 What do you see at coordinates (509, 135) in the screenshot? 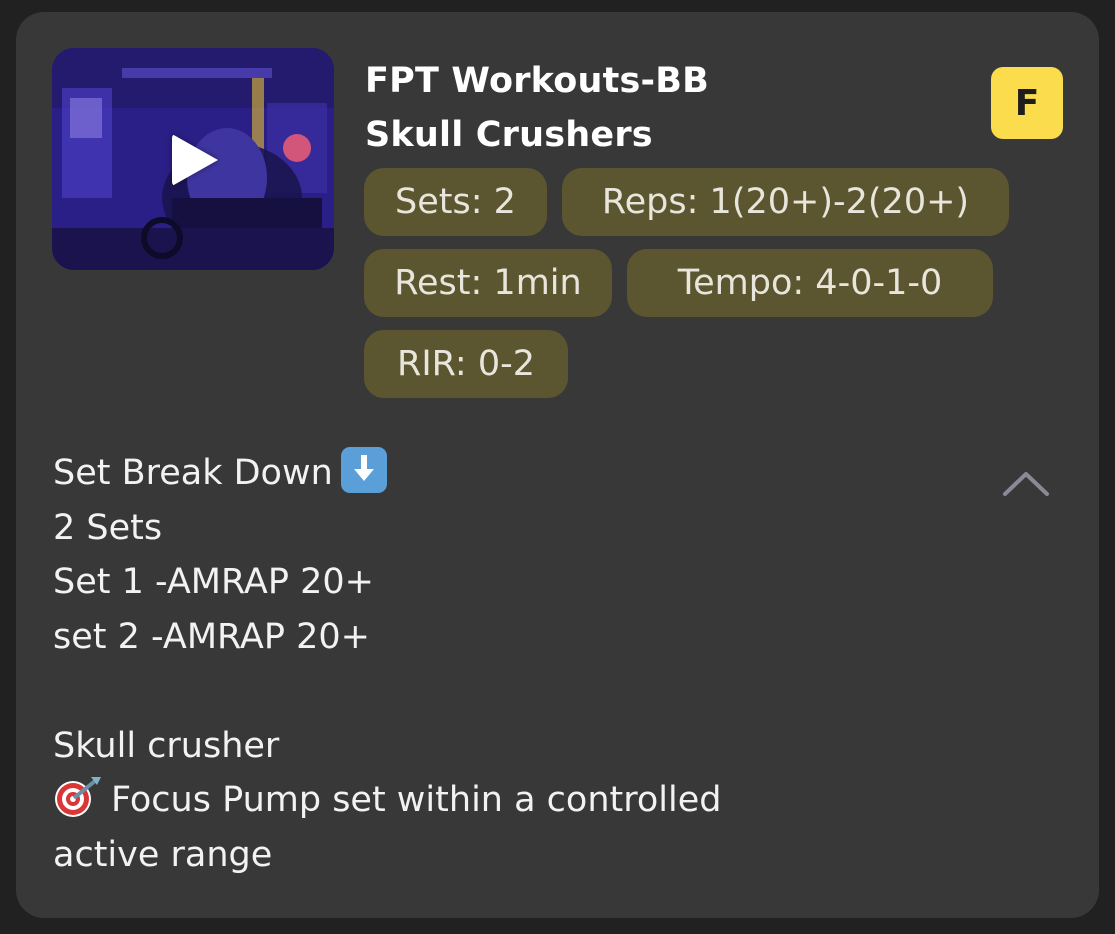
I see `exercise-name: Skull Crushers` at bounding box center [509, 135].